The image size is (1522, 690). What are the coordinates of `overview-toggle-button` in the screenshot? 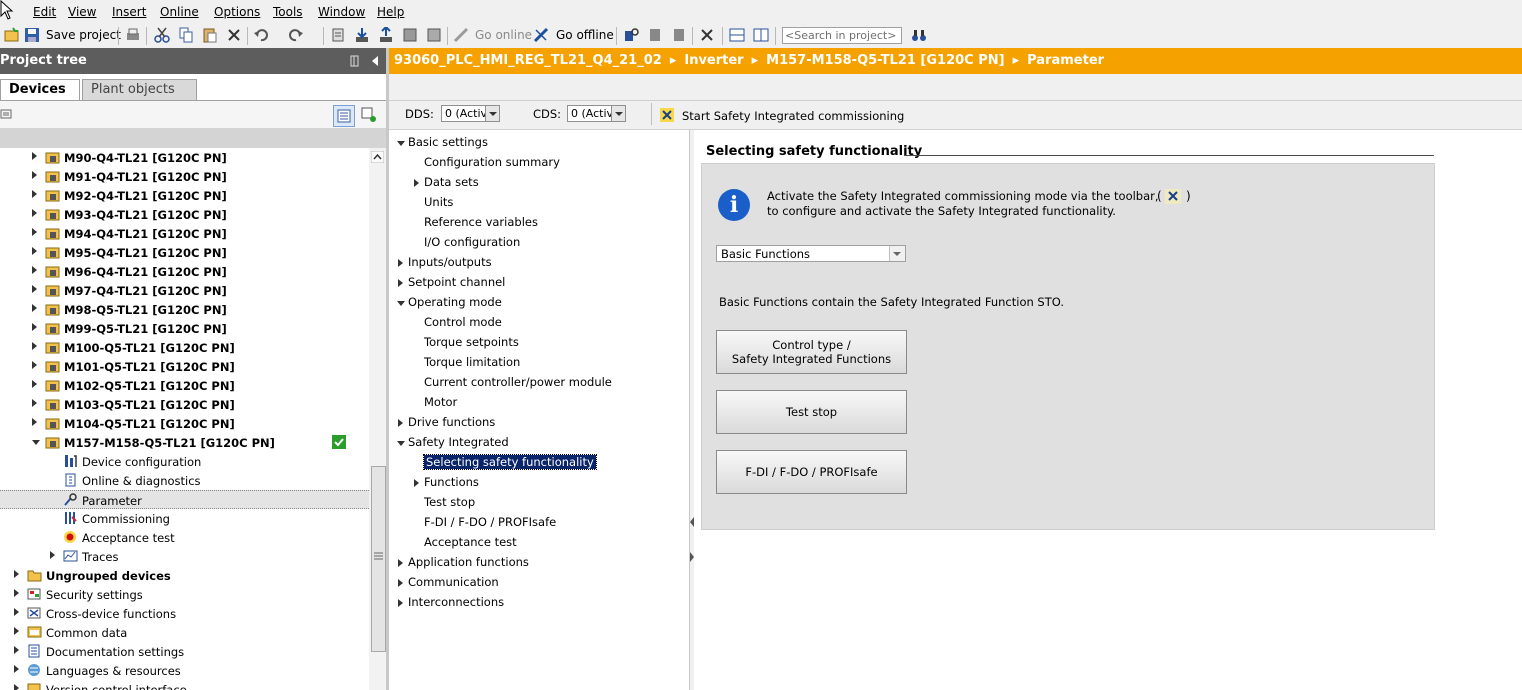 It's located at (344, 116).